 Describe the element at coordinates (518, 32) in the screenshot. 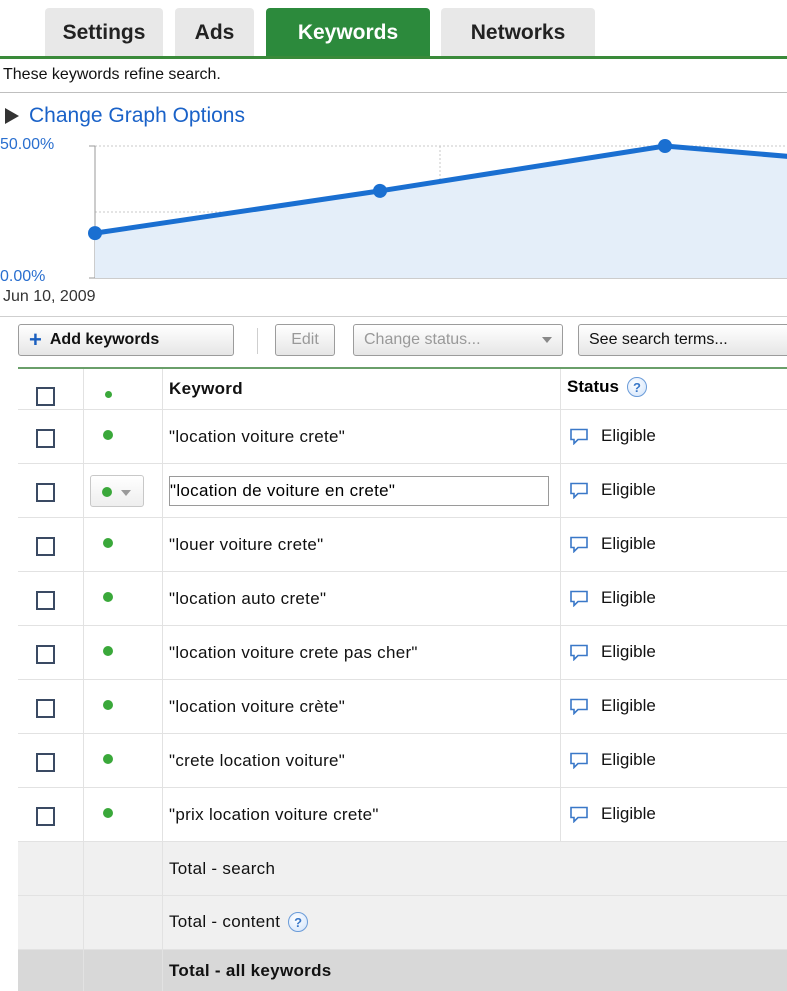

I see `tab-networks: Networks` at that location.